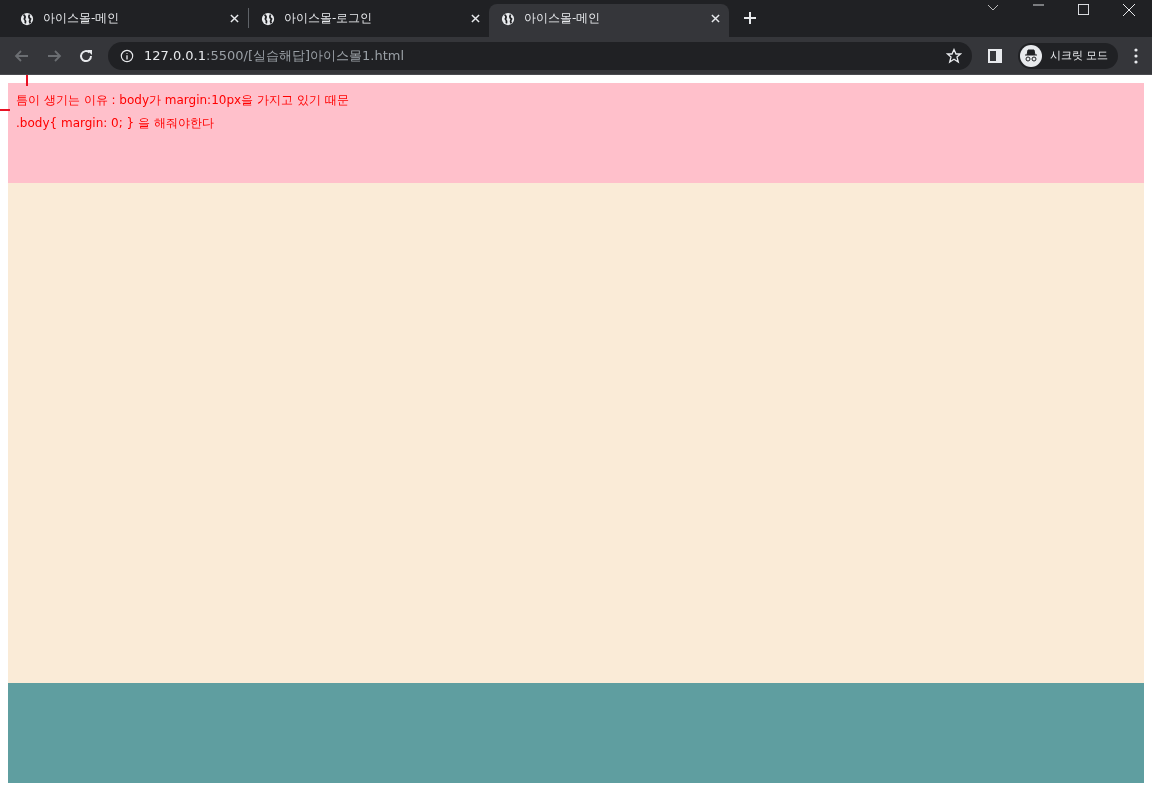 The height and width of the screenshot is (804, 1152). I want to click on incognito-profile-button: 시크릿 모드, so click(1067, 55).